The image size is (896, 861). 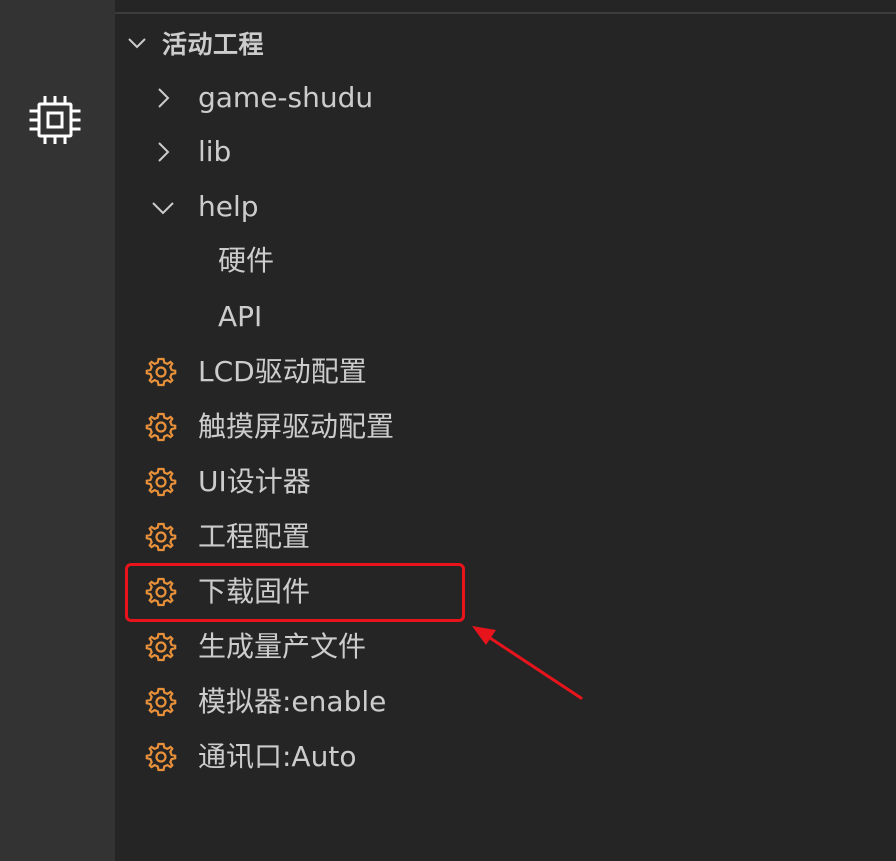 What do you see at coordinates (286, 97) in the screenshot?
I see `tree-item-label: game-shudu` at bounding box center [286, 97].